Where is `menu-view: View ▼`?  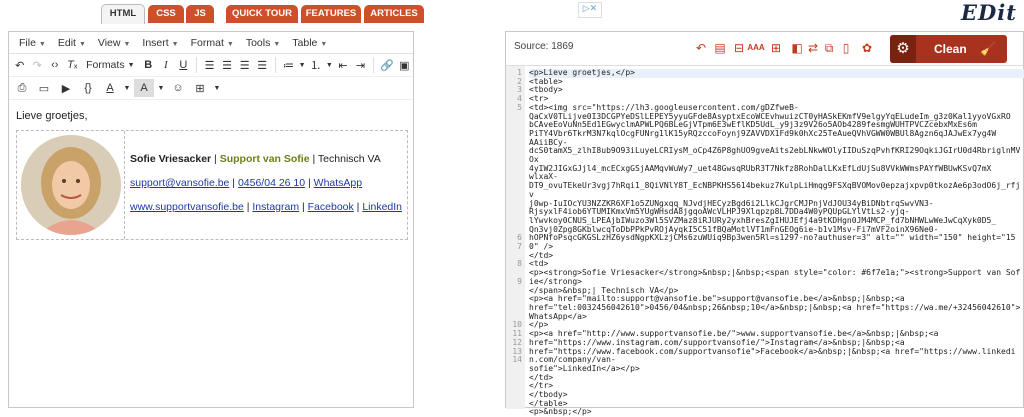 menu-view: View ▼ is located at coordinates (114, 43).